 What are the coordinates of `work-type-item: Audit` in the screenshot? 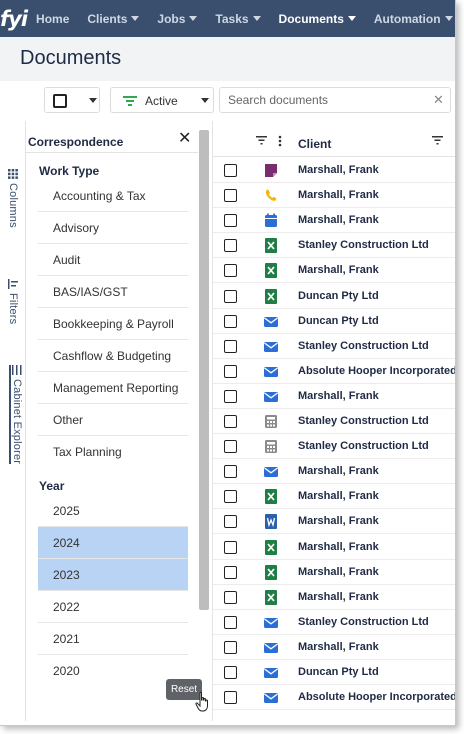 It's located at (113, 260).